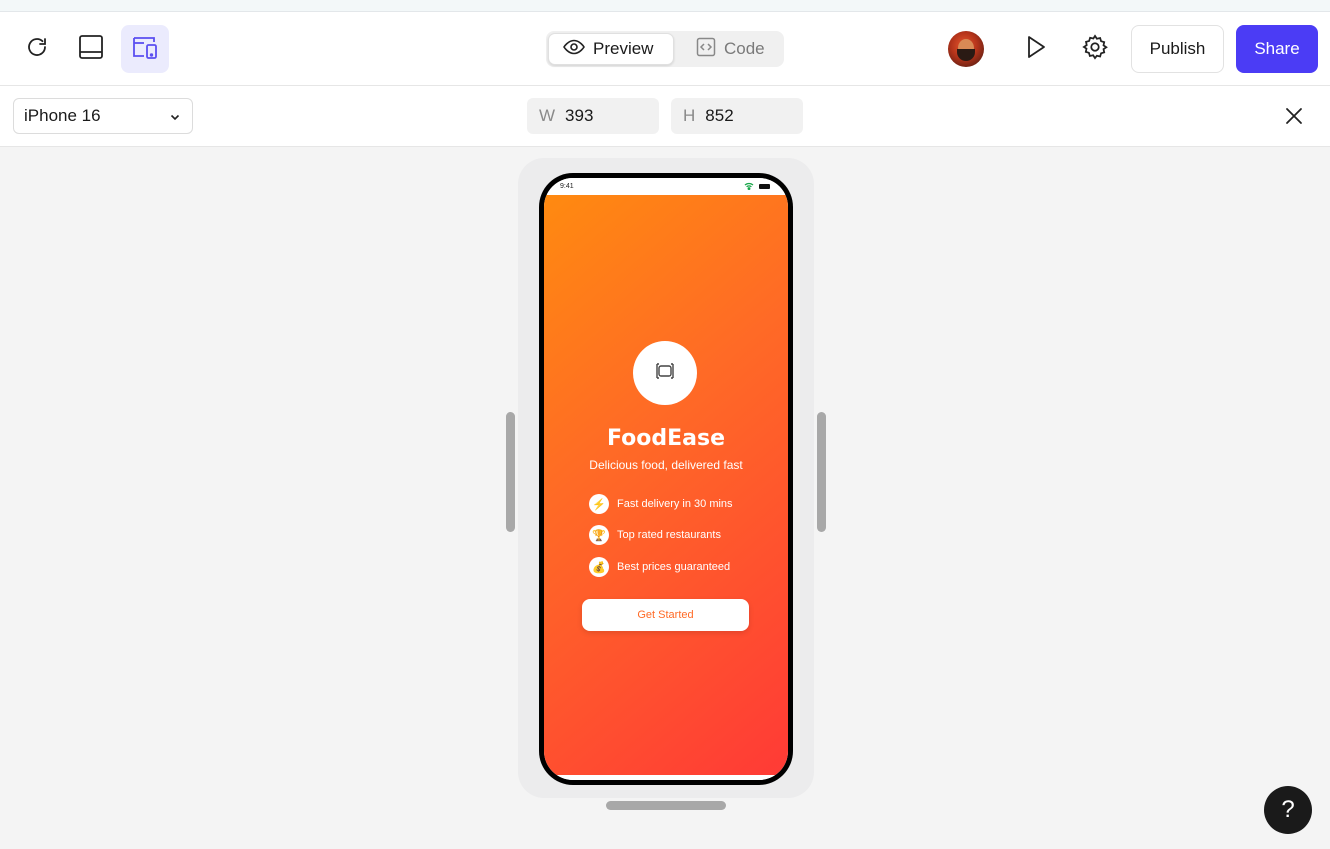 The width and height of the screenshot is (1330, 849). I want to click on lightning-icon: ⚡, so click(599, 504).